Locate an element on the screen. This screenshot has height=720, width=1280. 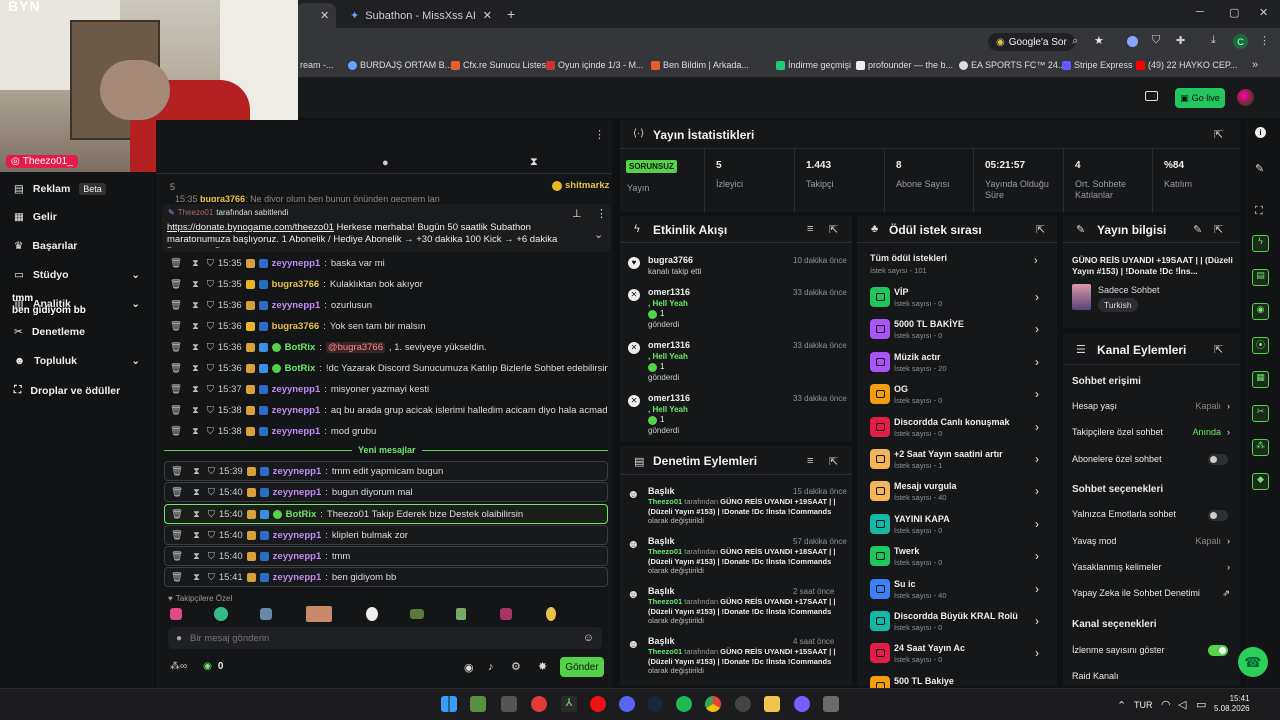
star-icon: ★ is located at coordinates (1099, 40).